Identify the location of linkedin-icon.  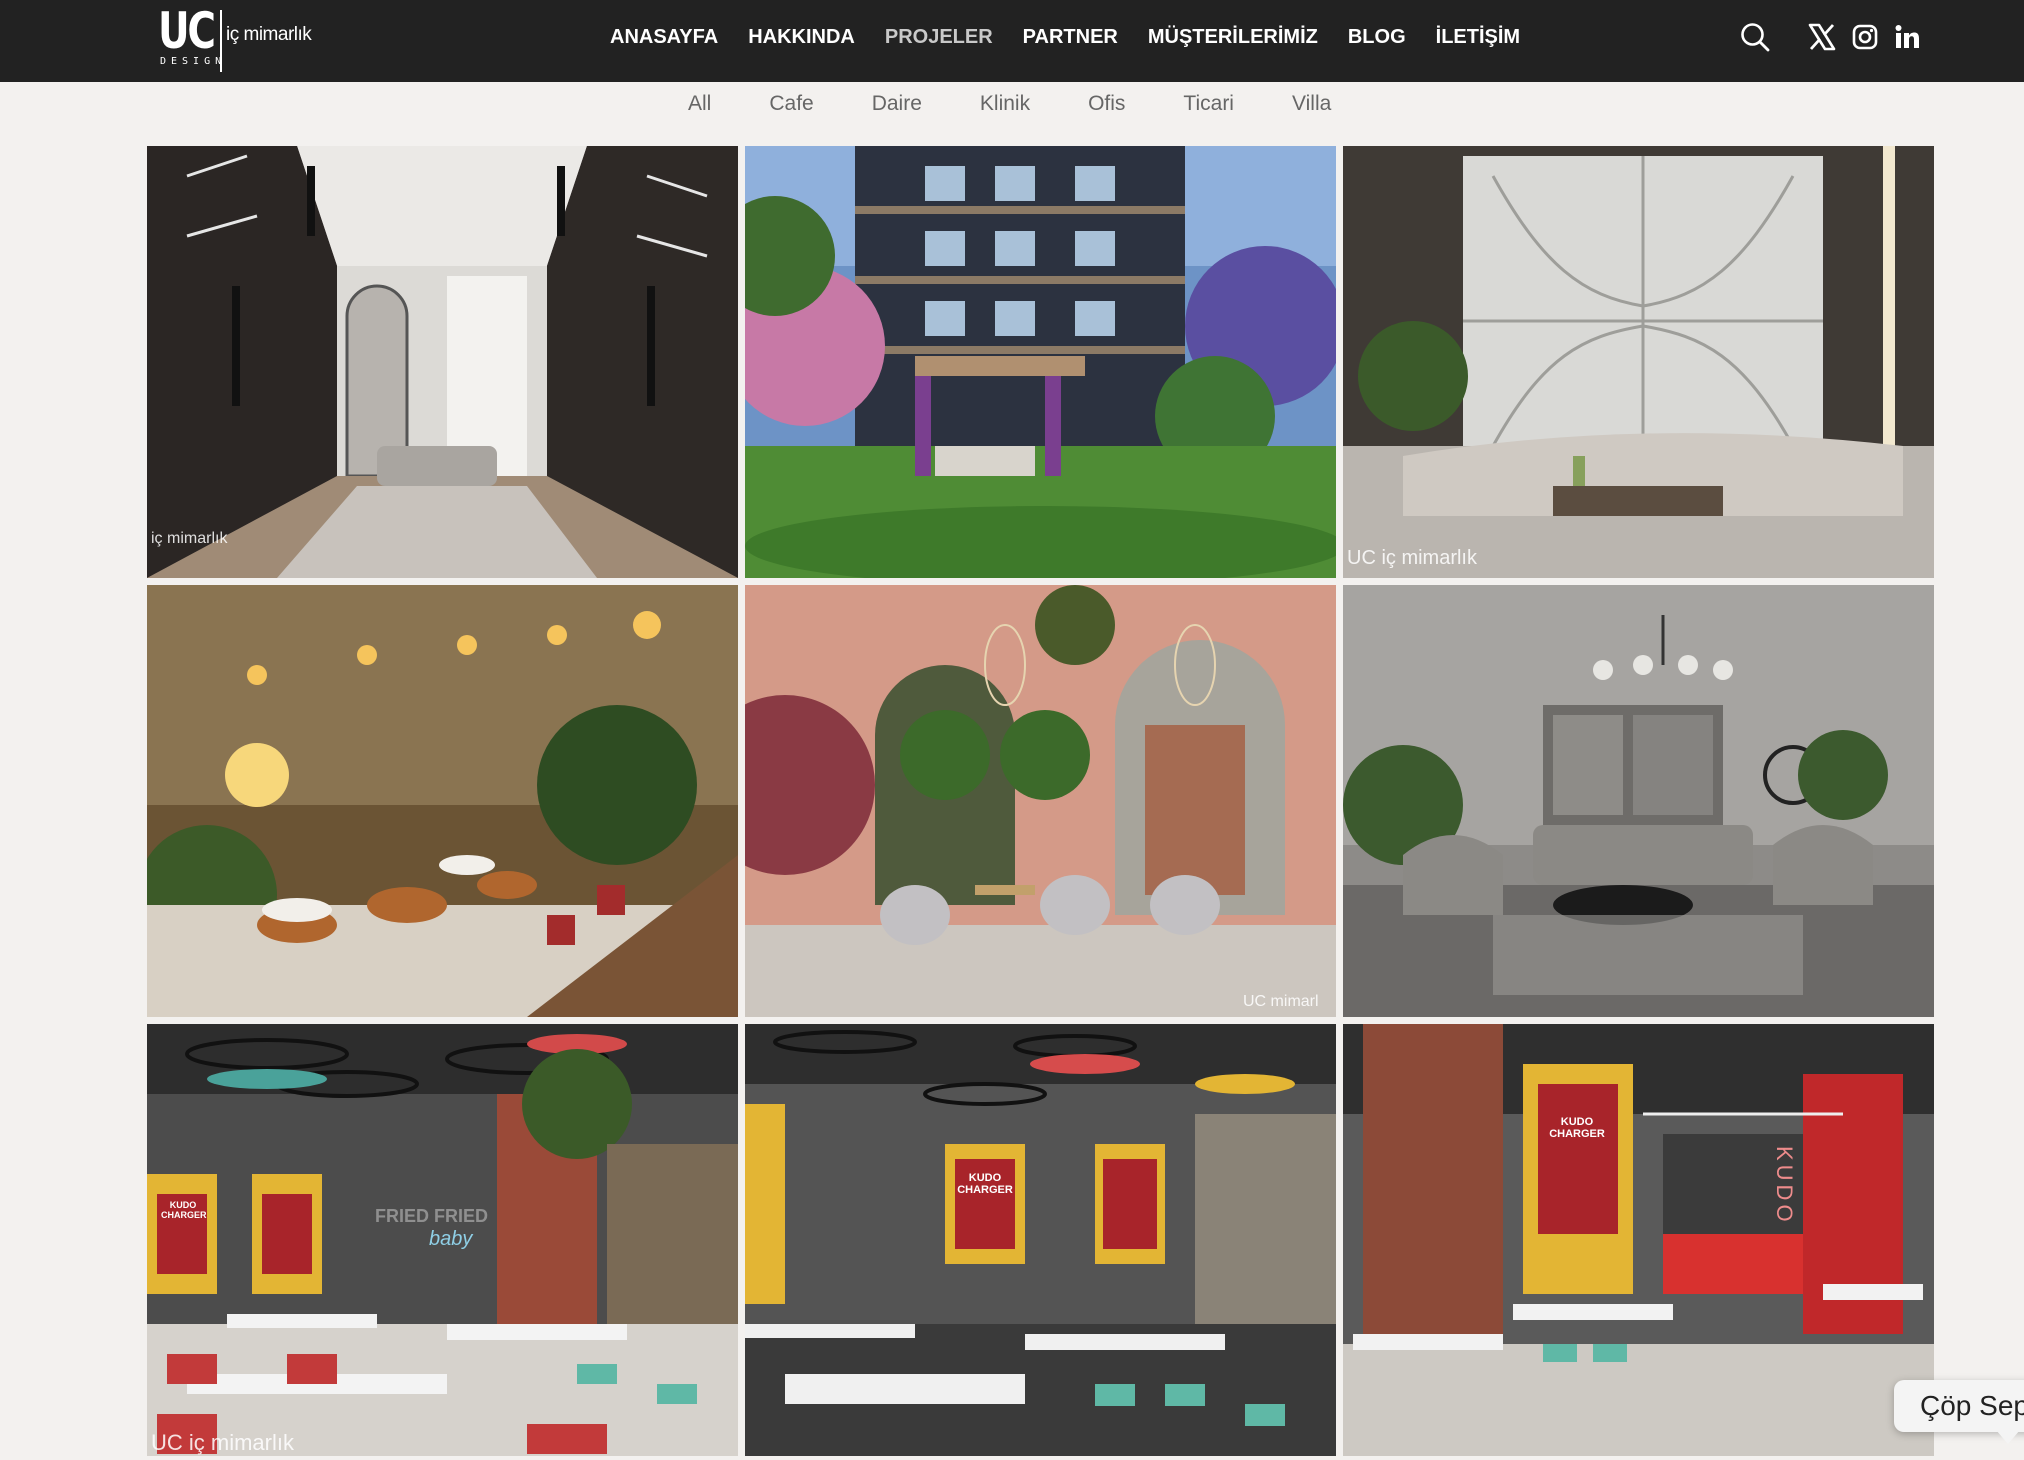
(1907, 37).